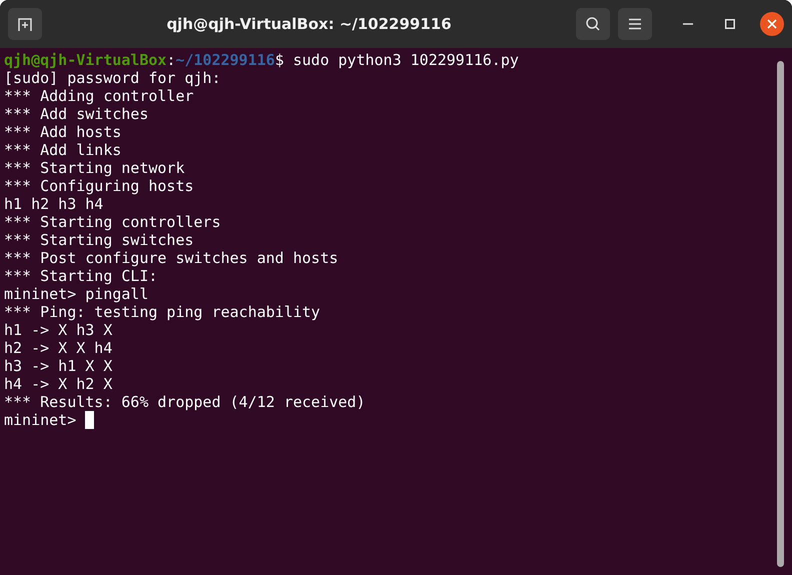 Image resolution: width=792 pixels, height=575 pixels. I want to click on menu-button, so click(635, 24).